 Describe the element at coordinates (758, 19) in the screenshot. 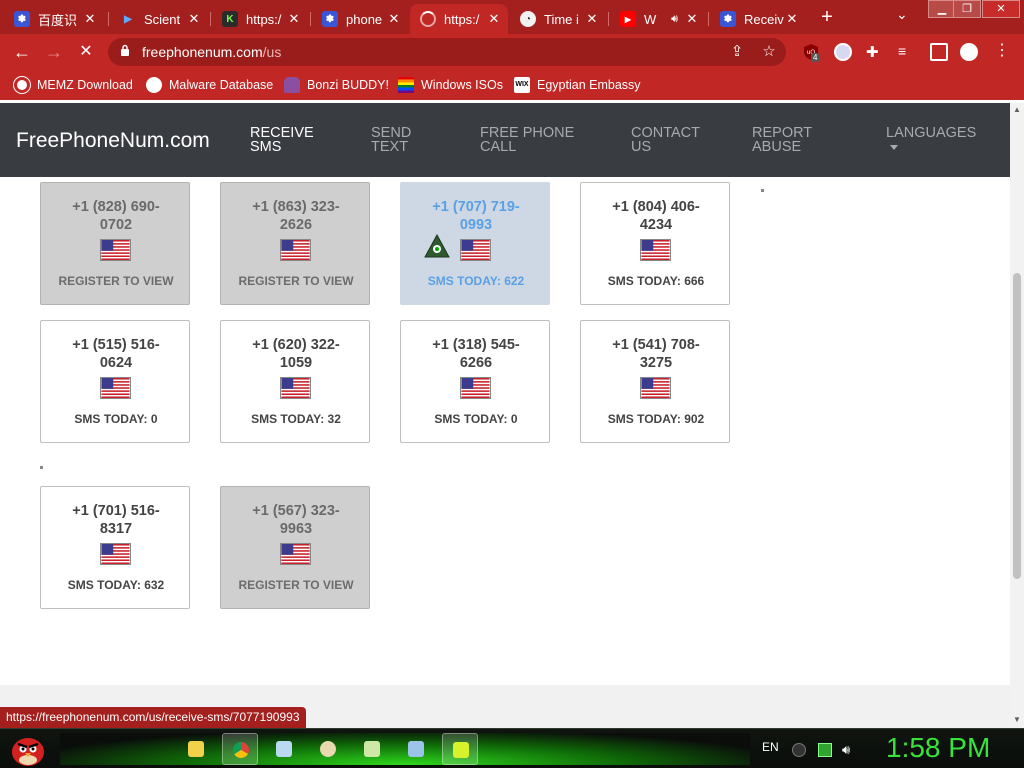

I see `tab-receive: ✽ Receiv ✕` at that location.